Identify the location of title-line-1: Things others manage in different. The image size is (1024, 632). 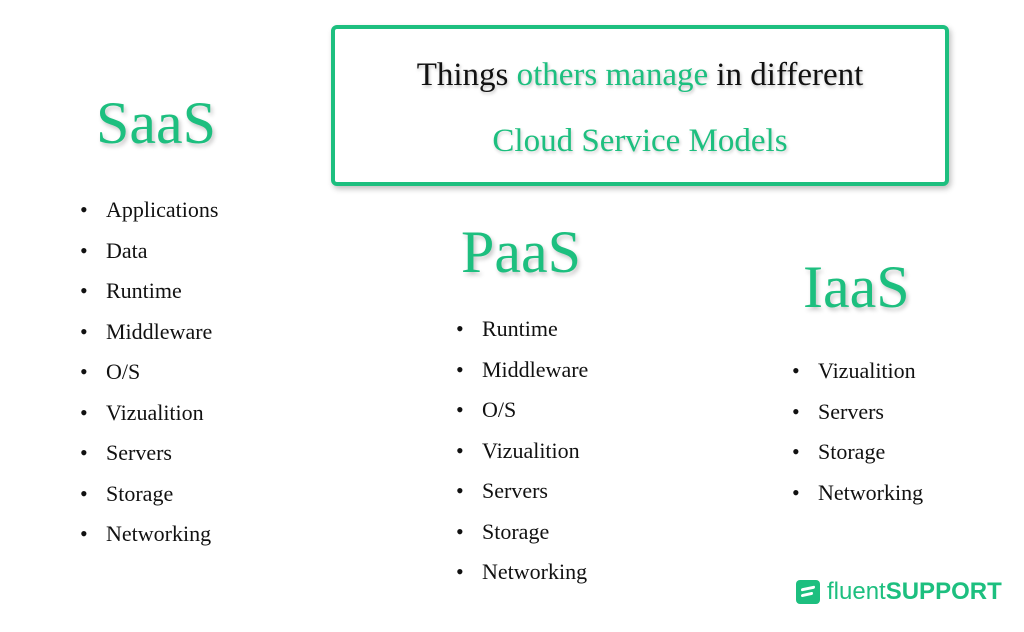
(640, 75).